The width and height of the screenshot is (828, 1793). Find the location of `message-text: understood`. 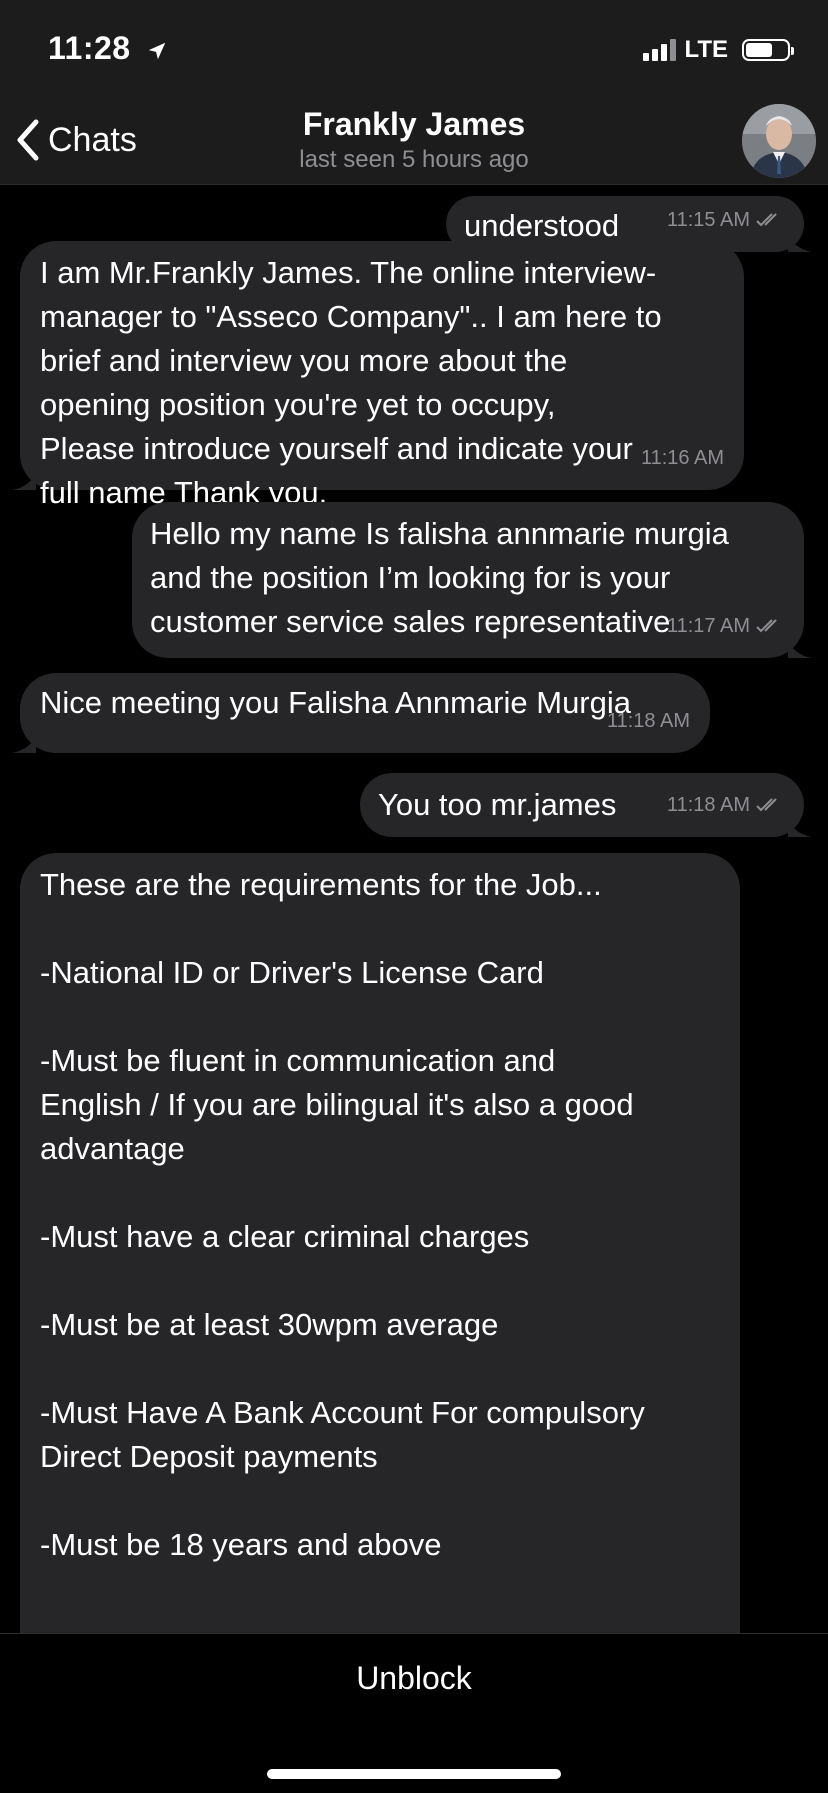

message-text: understood is located at coordinates (542, 225).